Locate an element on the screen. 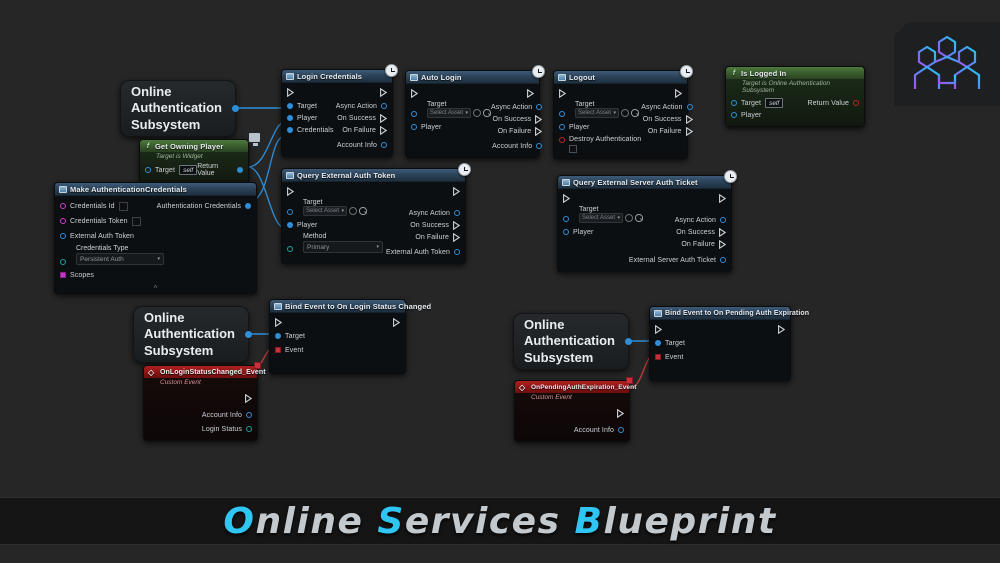  subsystem-node-2-output-pin is located at coordinates (248, 334).